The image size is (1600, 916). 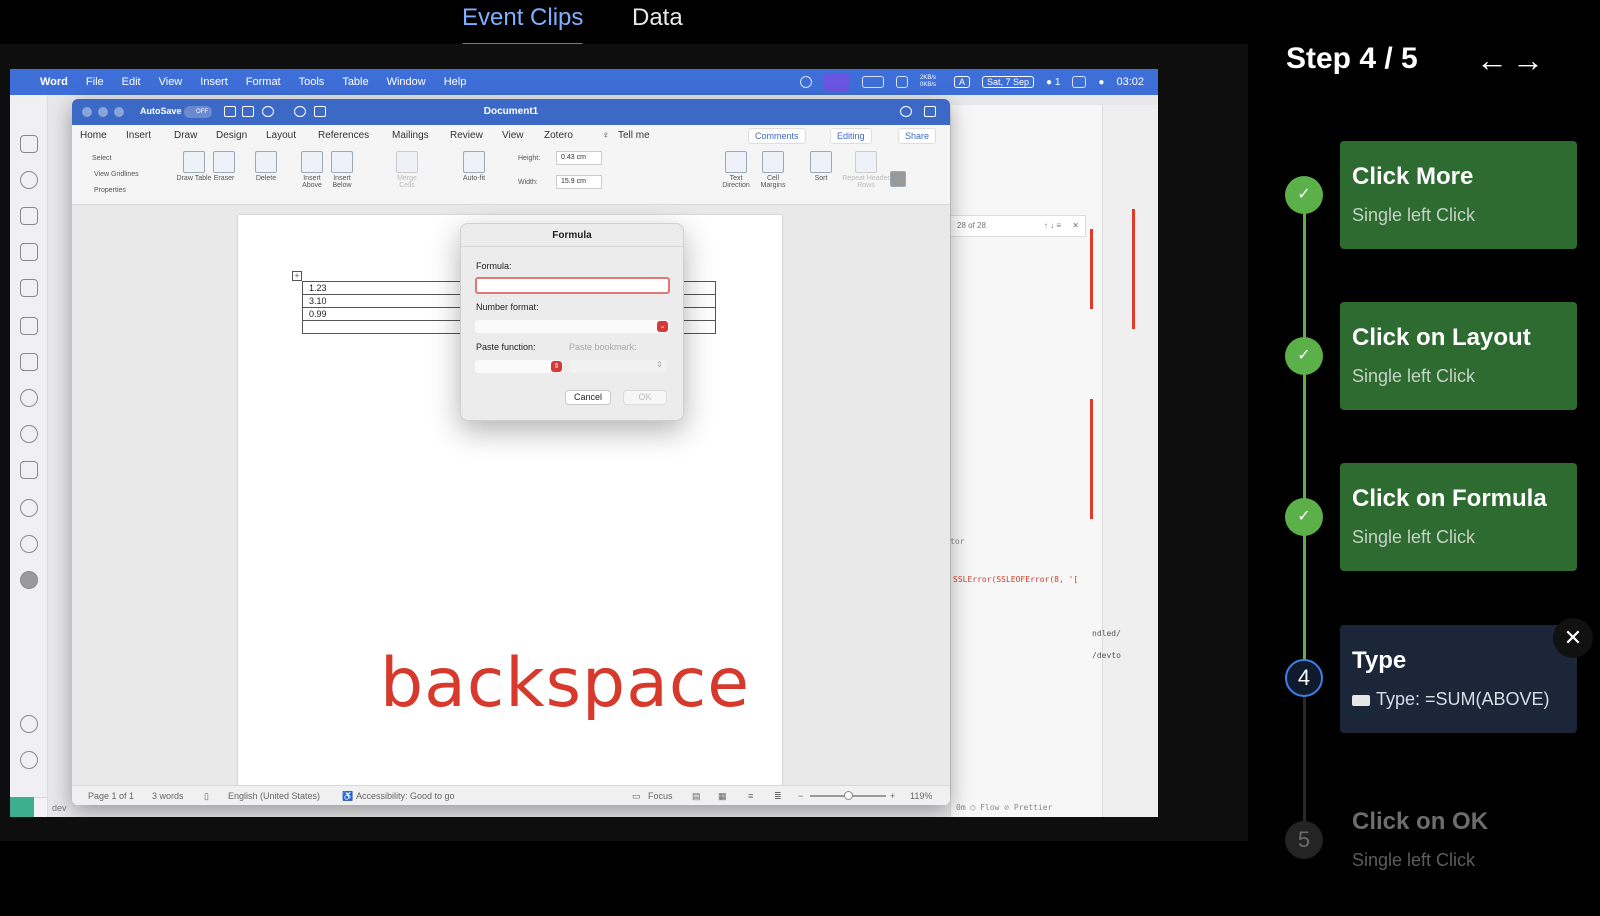 I want to click on control-center-icon, so click(x=1079, y=82).